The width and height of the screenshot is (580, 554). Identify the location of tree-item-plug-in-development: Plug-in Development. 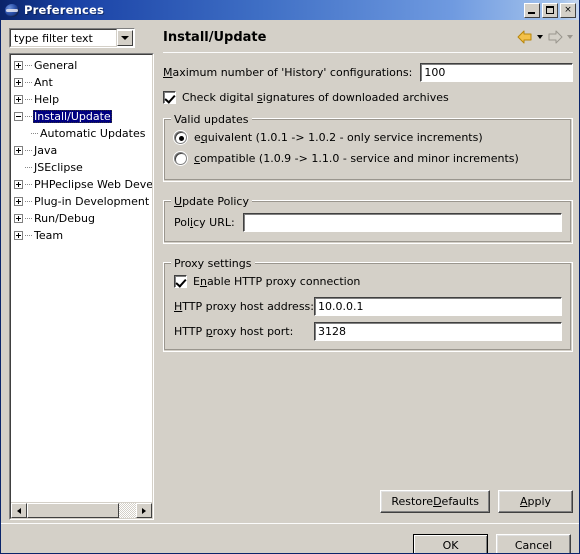
(81, 201).